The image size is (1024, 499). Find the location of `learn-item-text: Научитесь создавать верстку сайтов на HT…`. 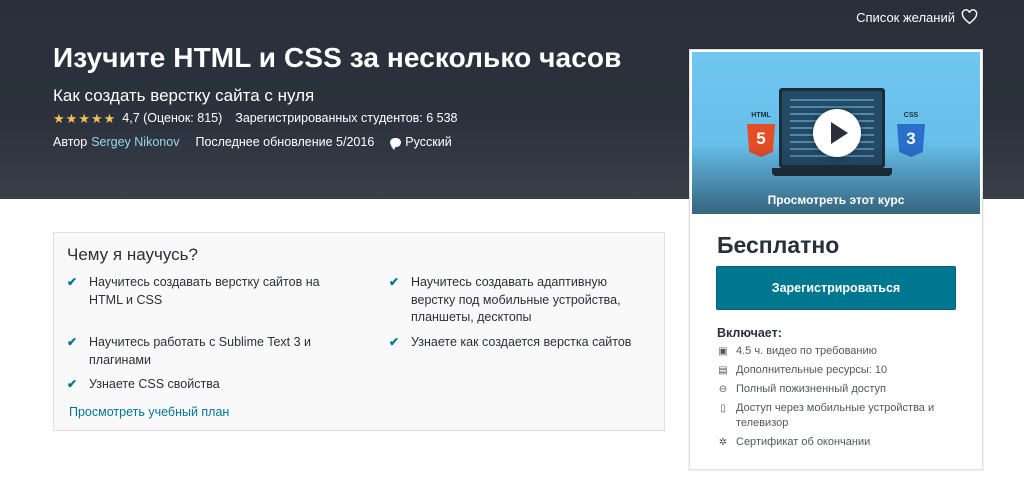

learn-item-text: Научитесь создавать верстку сайтов на HT… is located at coordinates (204, 291).